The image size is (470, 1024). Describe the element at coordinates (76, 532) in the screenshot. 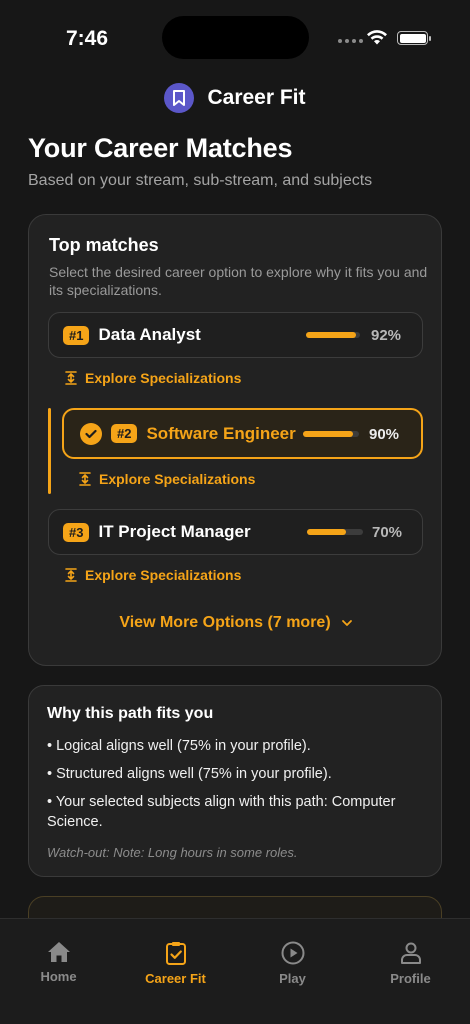

I see `rank-badge: #3` at that location.